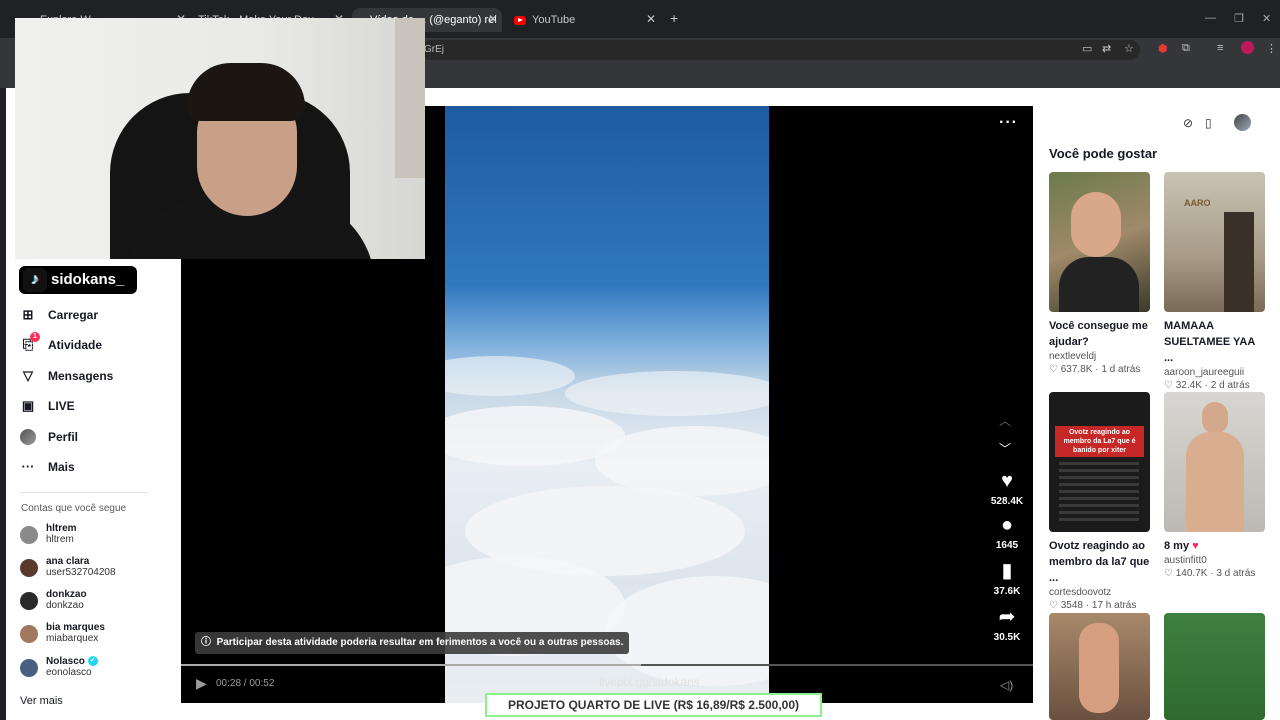 The height and width of the screenshot is (720, 1280). I want to click on tiktok-logo: ♪ sidokans_, so click(78, 280).